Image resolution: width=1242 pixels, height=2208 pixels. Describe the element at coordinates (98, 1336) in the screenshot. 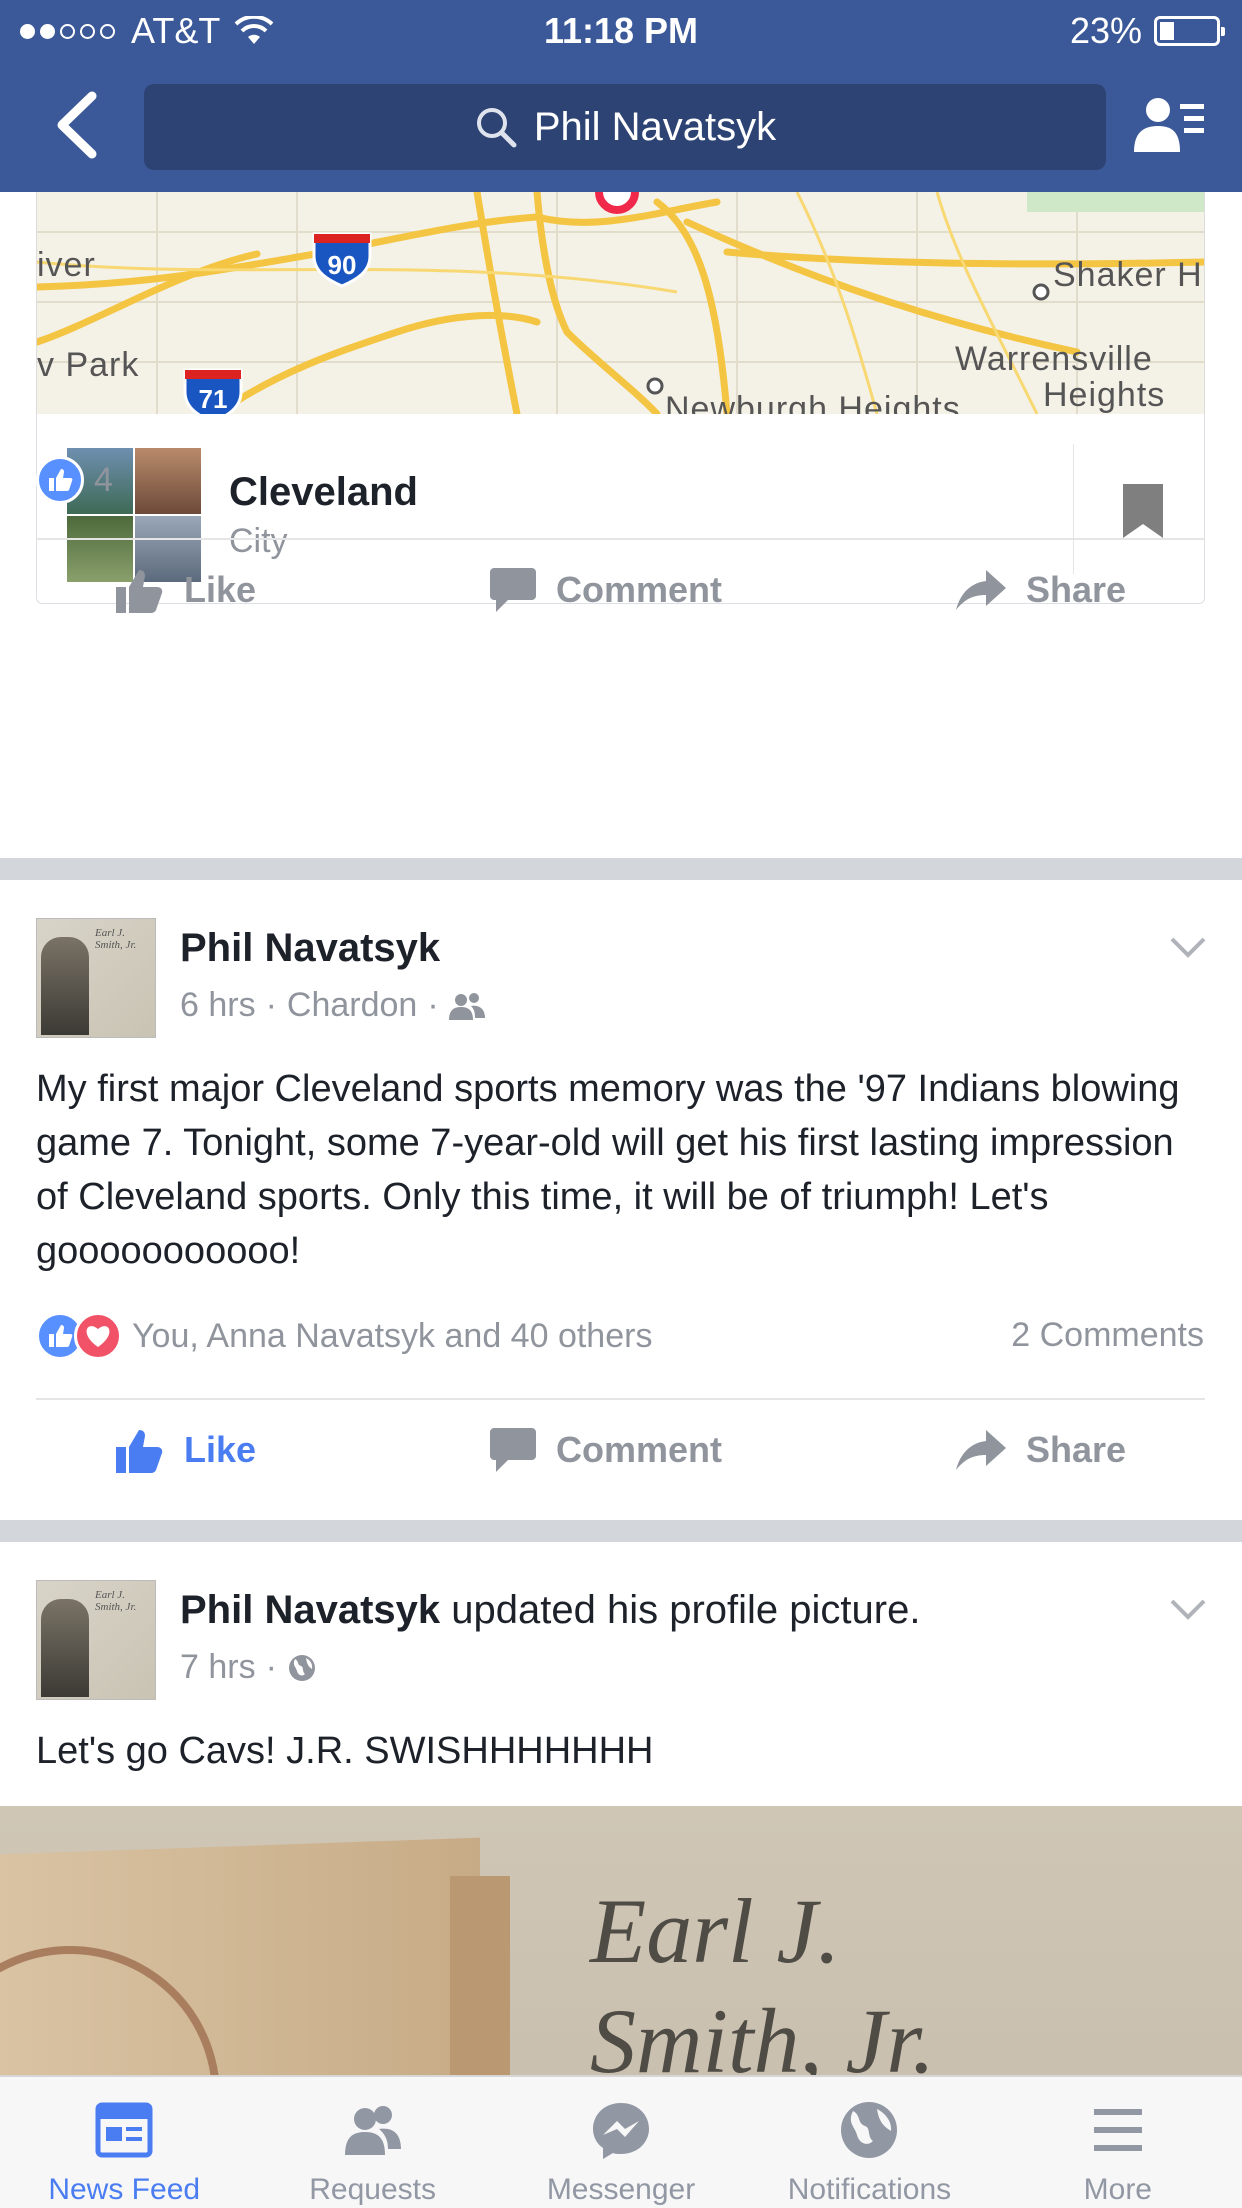

I see `love-reaction-icon` at that location.